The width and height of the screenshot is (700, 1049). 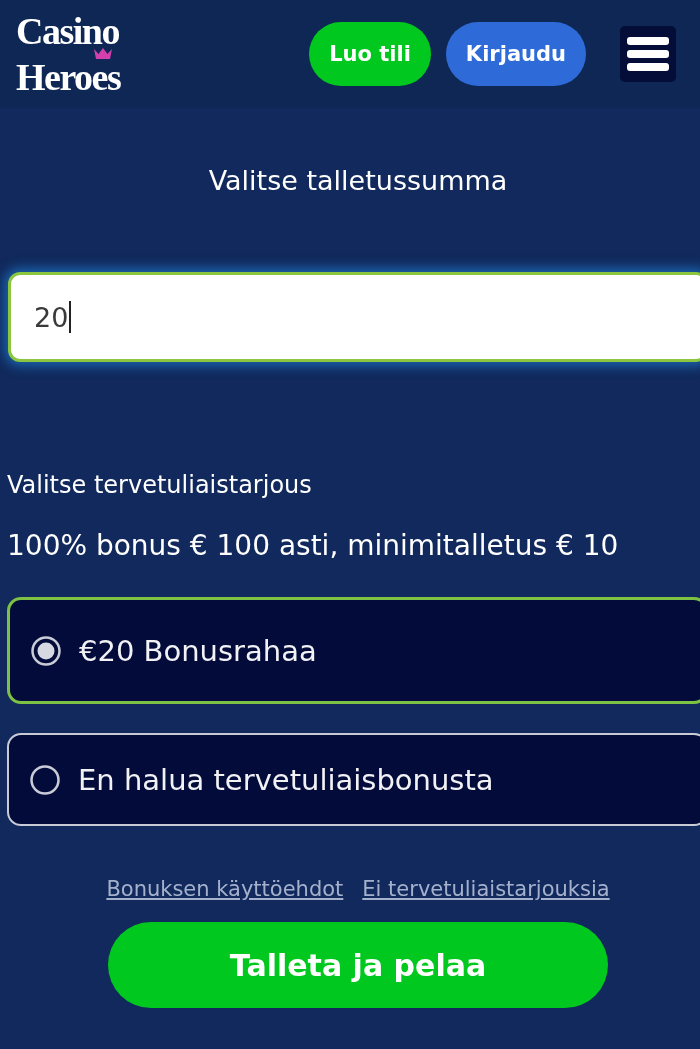 I want to click on menu-icon, so click(x=648, y=54).